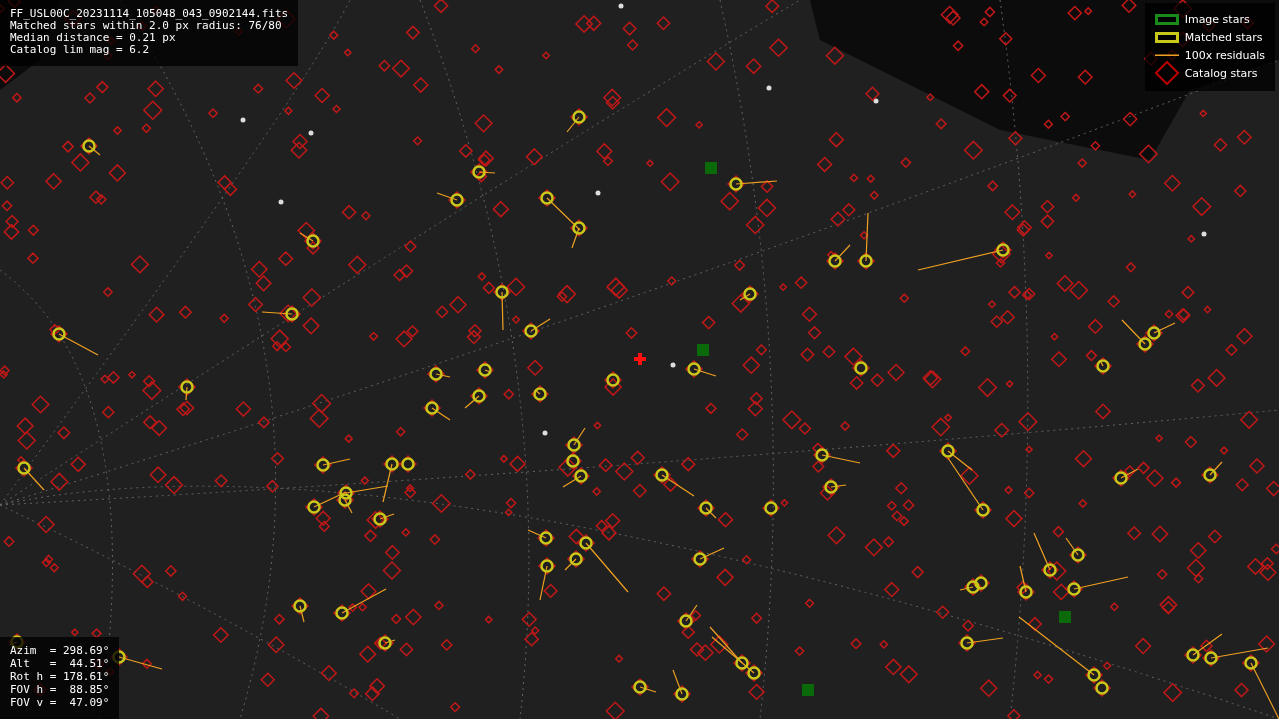  Describe the element at coordinates (60, 690) in the screenshot. I see `pointing-line: FOV h = 88.85°` at that location.